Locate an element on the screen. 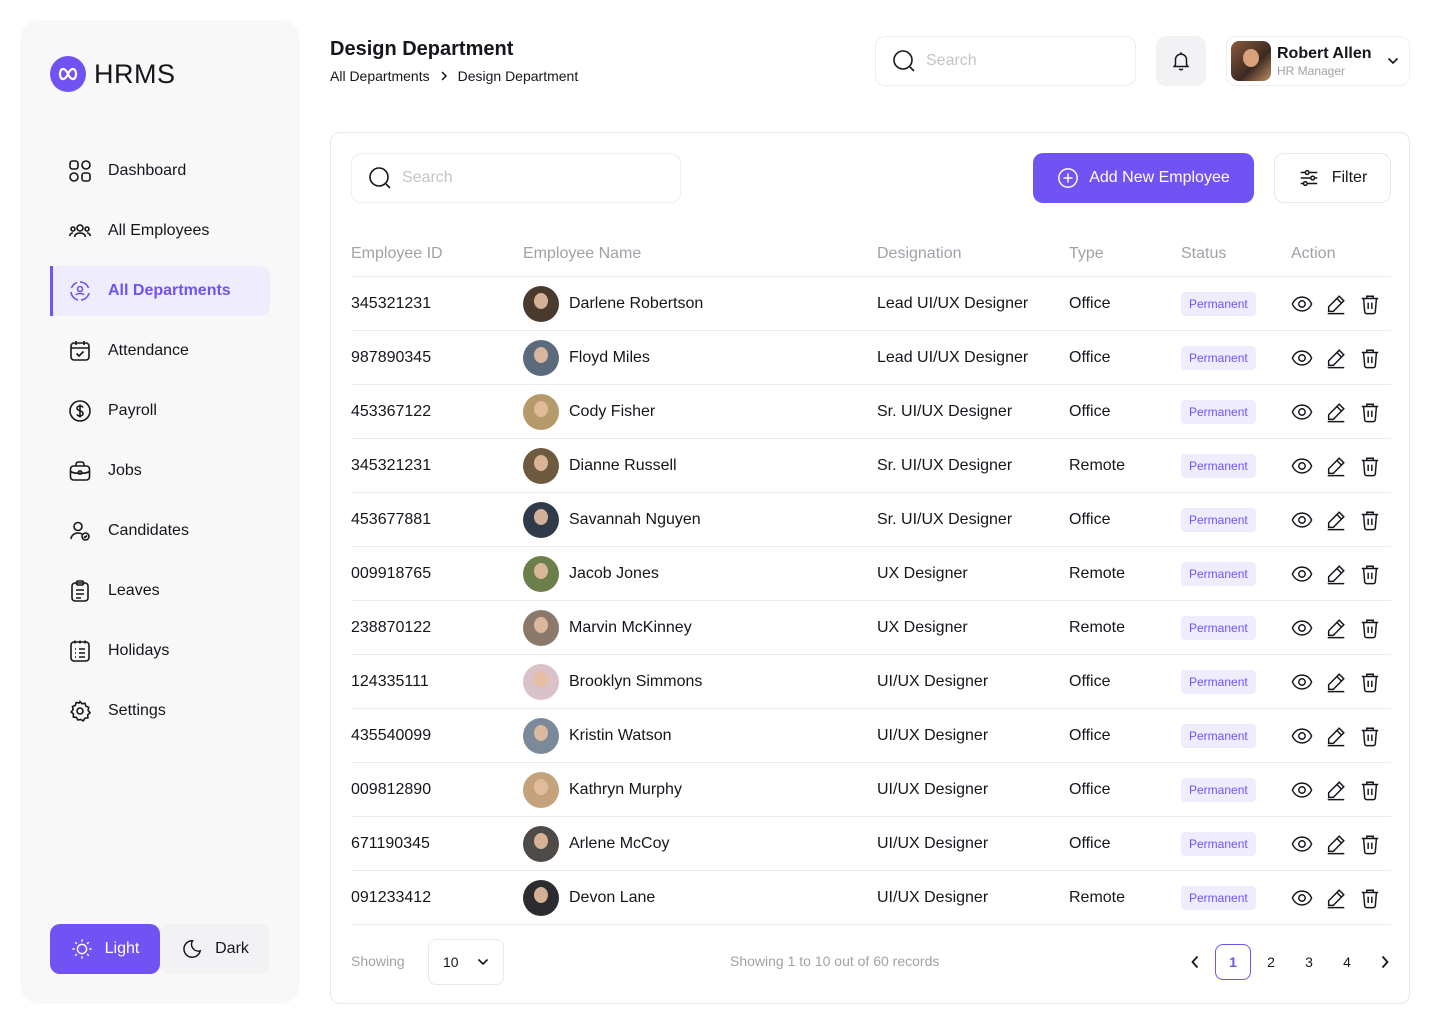  dark-theme-button: Dark is located at coordinates (215, 949).